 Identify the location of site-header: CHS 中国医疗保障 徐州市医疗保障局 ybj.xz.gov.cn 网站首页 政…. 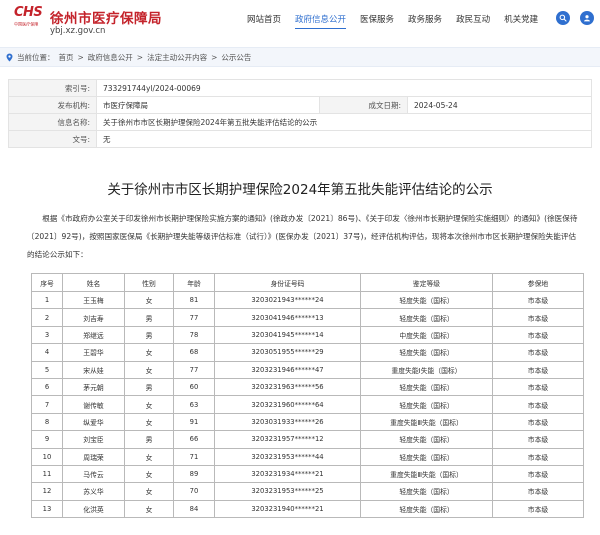
(300, 20).